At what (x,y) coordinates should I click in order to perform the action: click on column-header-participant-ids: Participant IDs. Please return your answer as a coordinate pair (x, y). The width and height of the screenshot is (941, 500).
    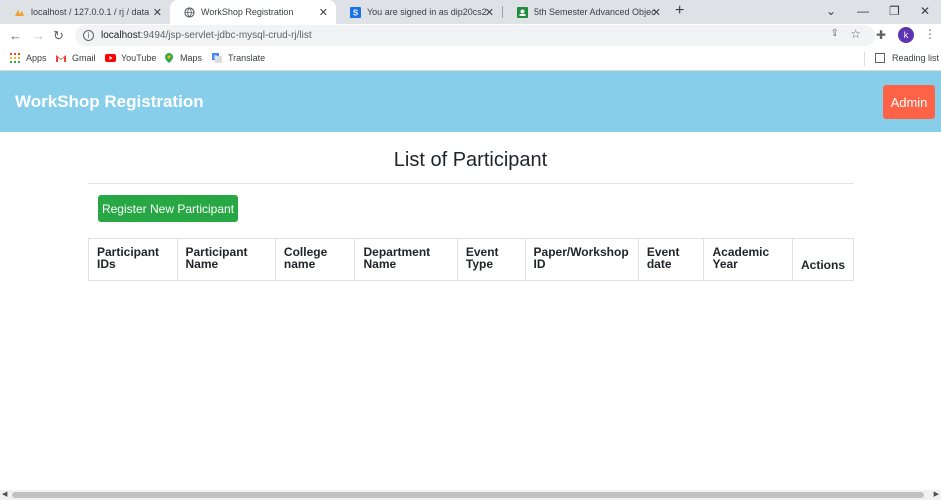
    Looking at the image, I should click on (133, 259).